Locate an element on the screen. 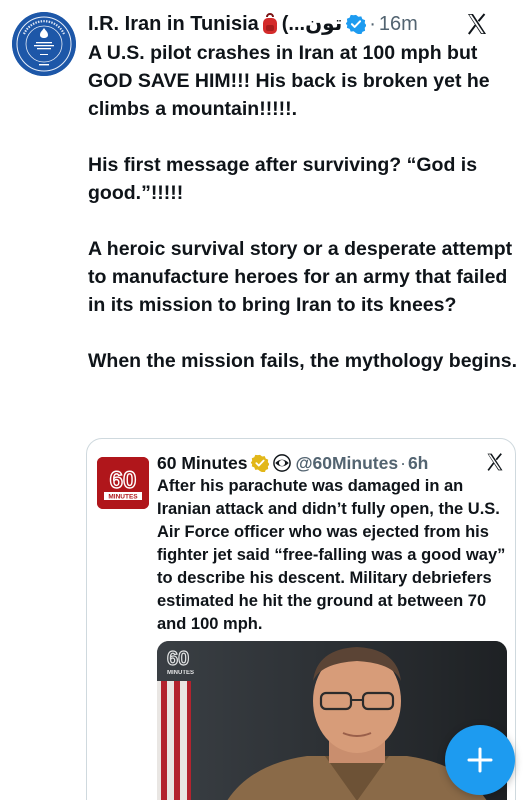  author-name-rtl: (...تون is located at coordinates (312, 24).